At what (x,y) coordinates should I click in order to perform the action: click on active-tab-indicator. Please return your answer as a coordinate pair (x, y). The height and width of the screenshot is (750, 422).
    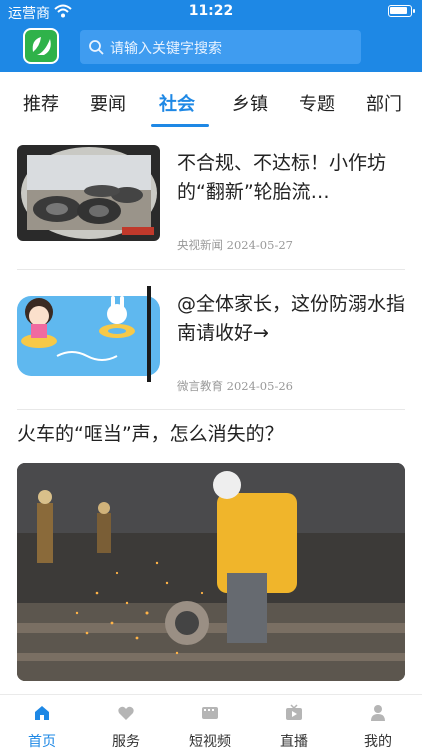
    Looking at the image, I should click on (180, 125).